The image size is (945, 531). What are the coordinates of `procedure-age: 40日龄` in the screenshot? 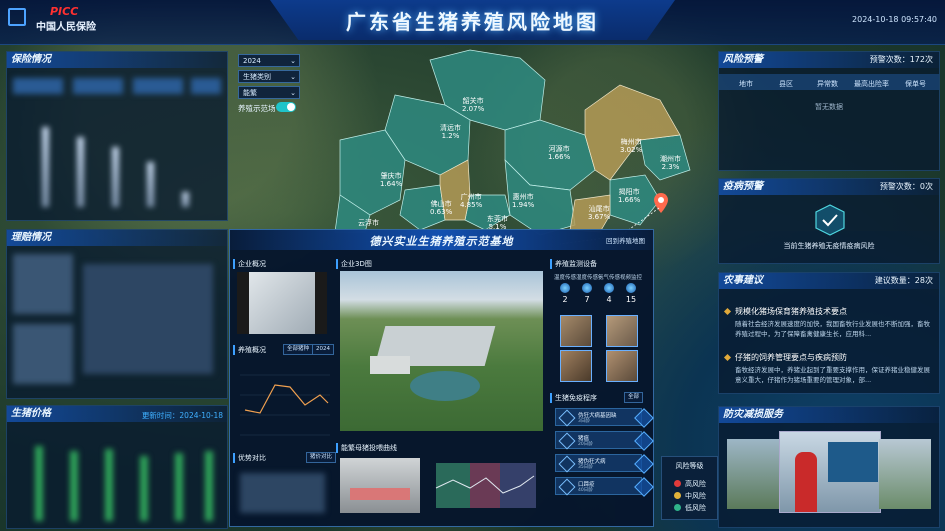 It's located at (585, 490).